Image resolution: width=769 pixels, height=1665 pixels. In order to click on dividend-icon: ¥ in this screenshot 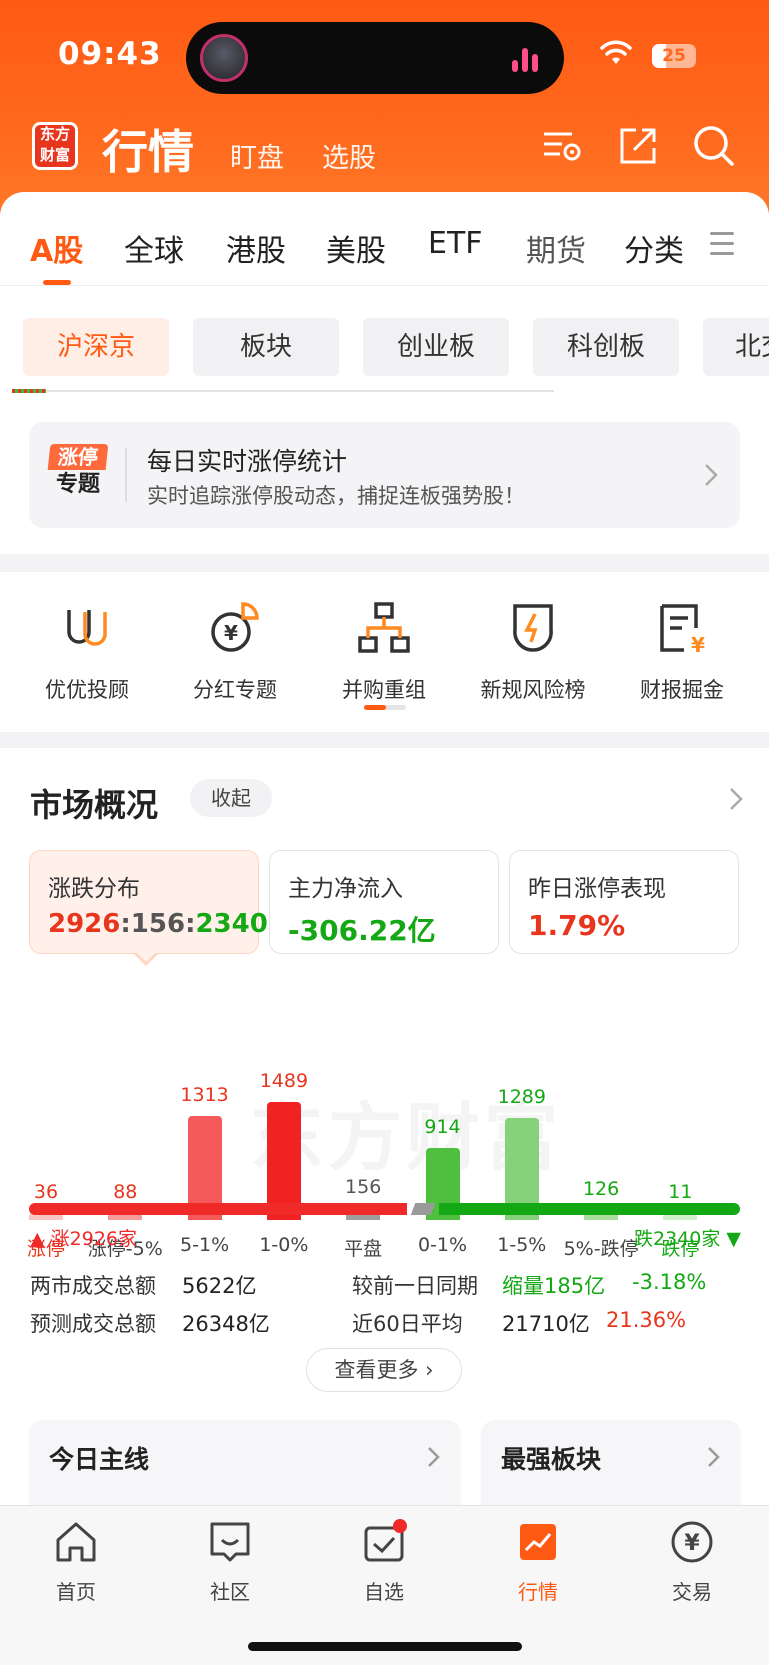, I will do `click(235, 627)`.